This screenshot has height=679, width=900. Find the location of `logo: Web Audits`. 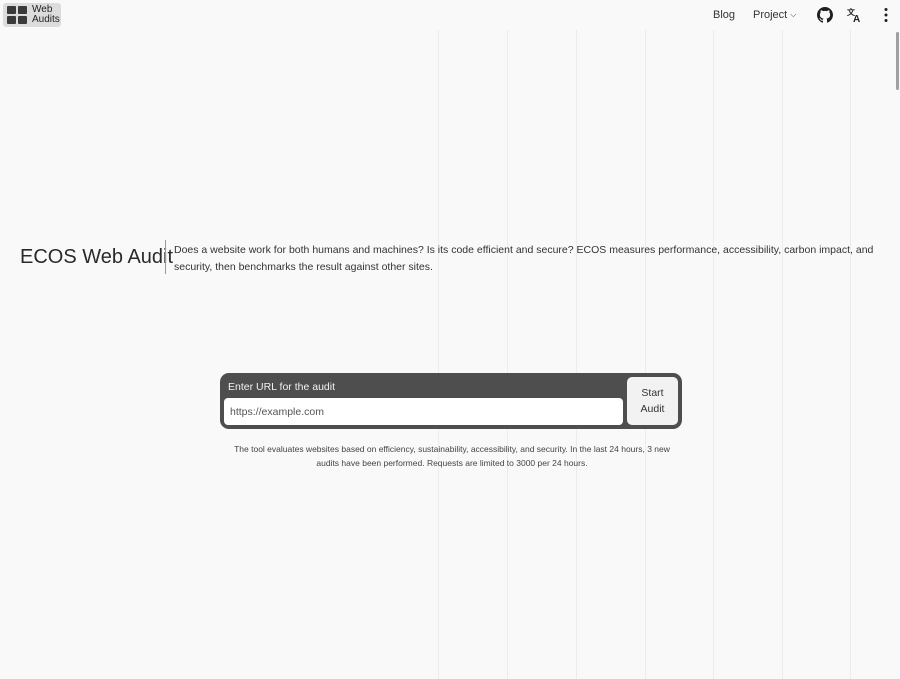

logo: Web Audits is located at coordinates (32, 15).